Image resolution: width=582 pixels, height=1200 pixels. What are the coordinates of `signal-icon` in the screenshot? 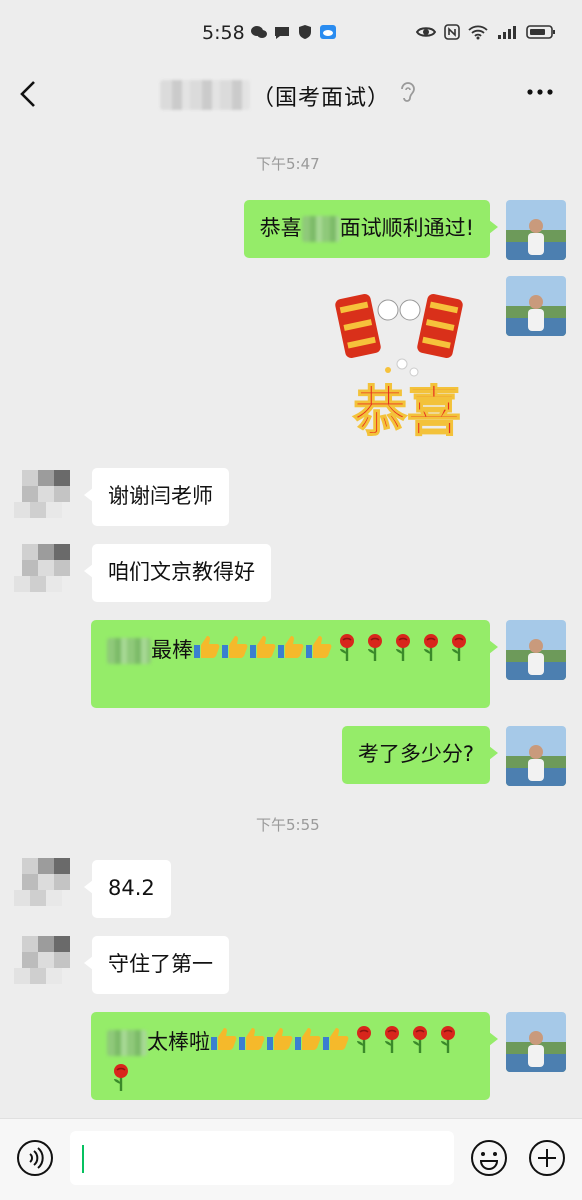 It's located at (507, 32).